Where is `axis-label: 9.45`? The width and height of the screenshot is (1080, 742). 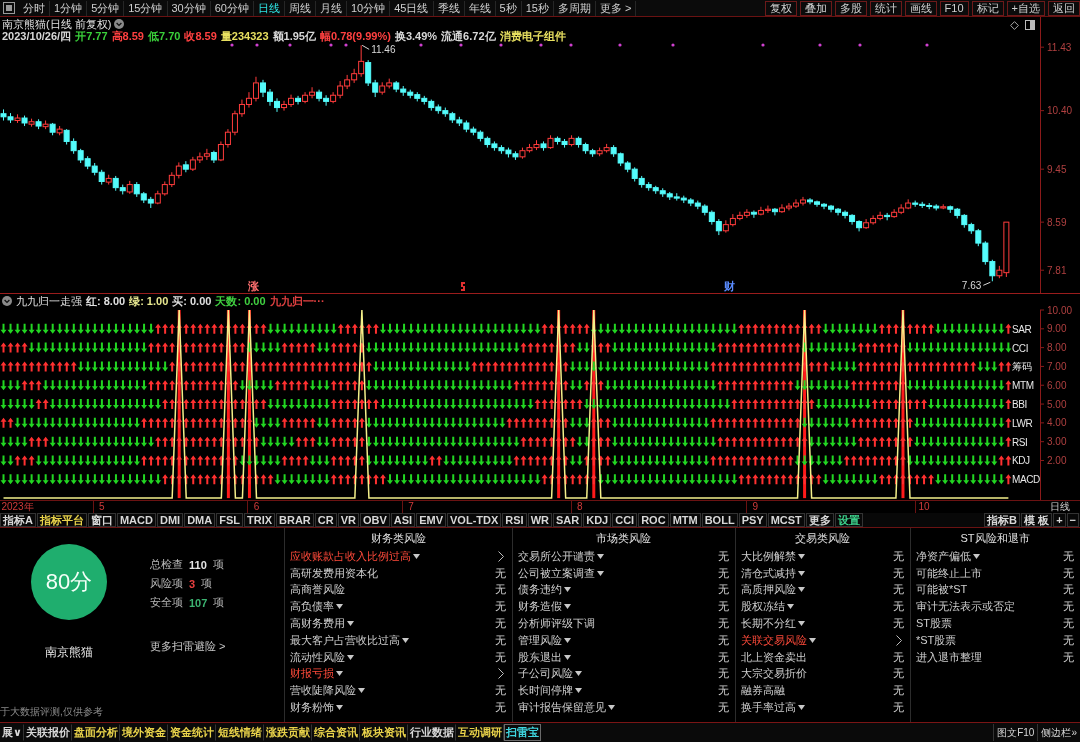 axis-label: 9.45 is located at coordinates (1057, 169).